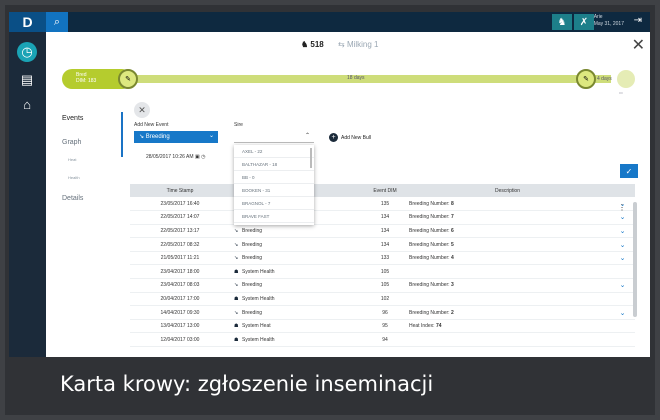 This screenshot has width=660, height=420. Describe the element at coordinates (180, 204) in the screenshot. I see `cell-time-stamp: 23/05/2017 16:40` at that location.